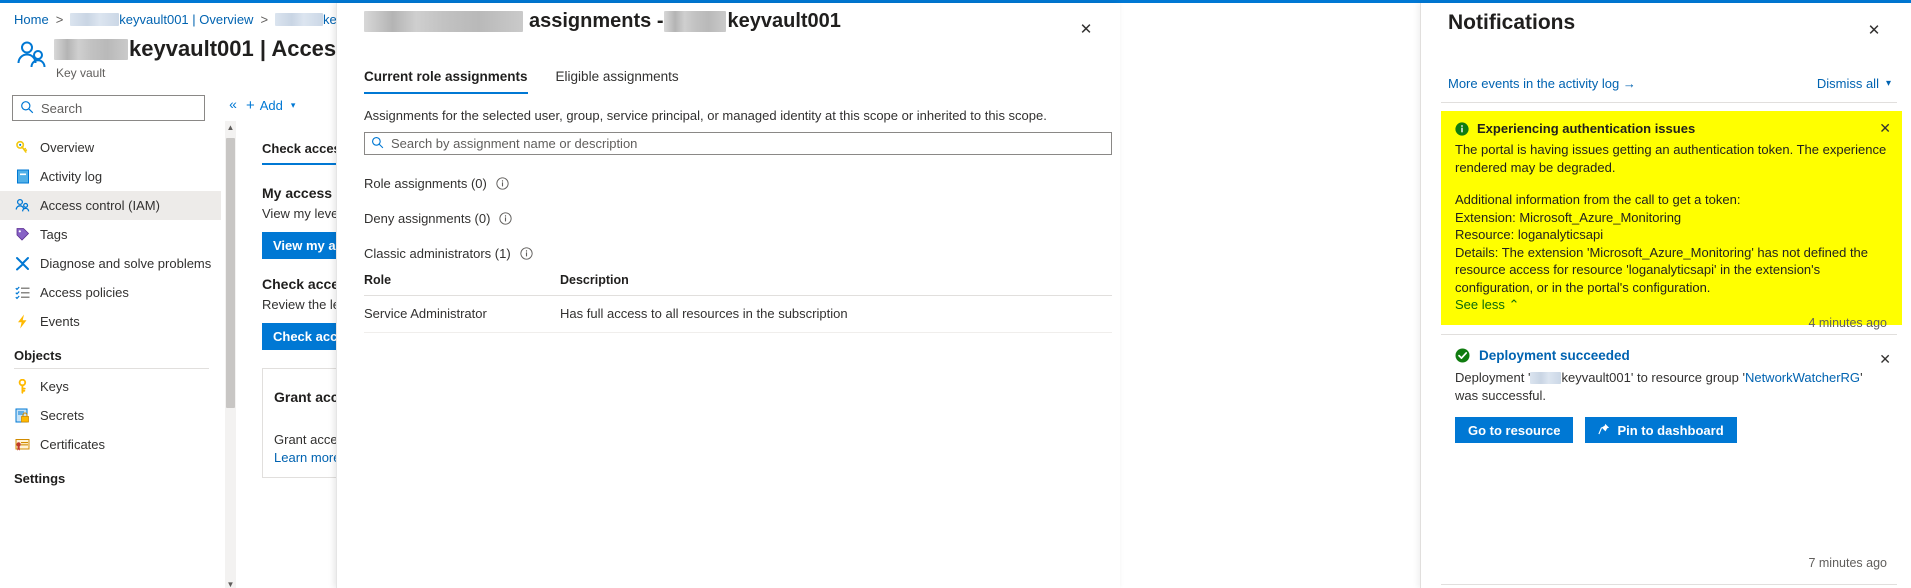 The image size is (1911, 588). Describe the element at coordinates (1462, 129) in the screenshot. I see `info-circle-icon` at that location.